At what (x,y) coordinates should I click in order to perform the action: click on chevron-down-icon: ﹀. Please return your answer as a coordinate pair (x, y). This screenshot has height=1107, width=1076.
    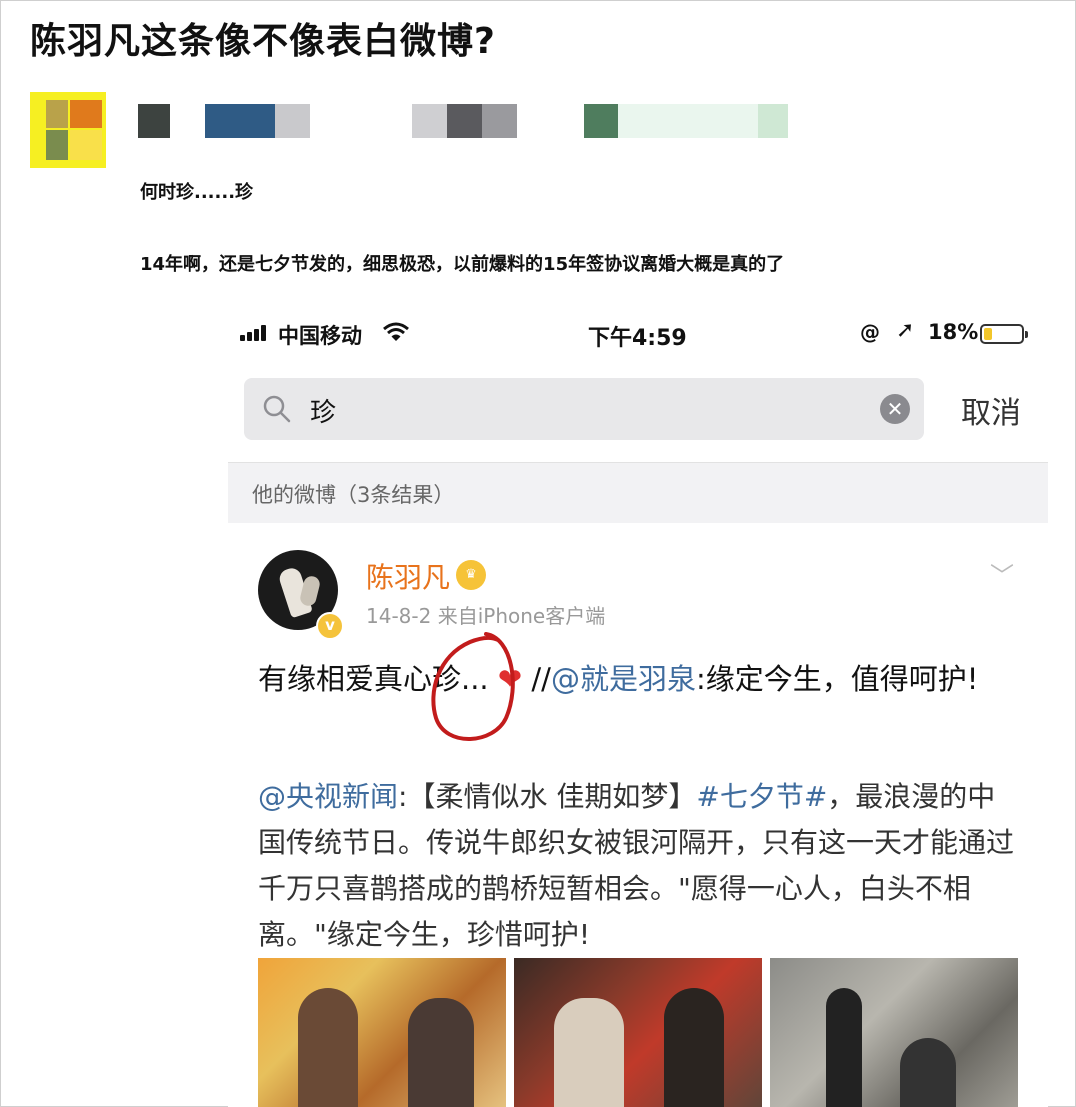
    Looking at the image, I should click on (1002, 573).